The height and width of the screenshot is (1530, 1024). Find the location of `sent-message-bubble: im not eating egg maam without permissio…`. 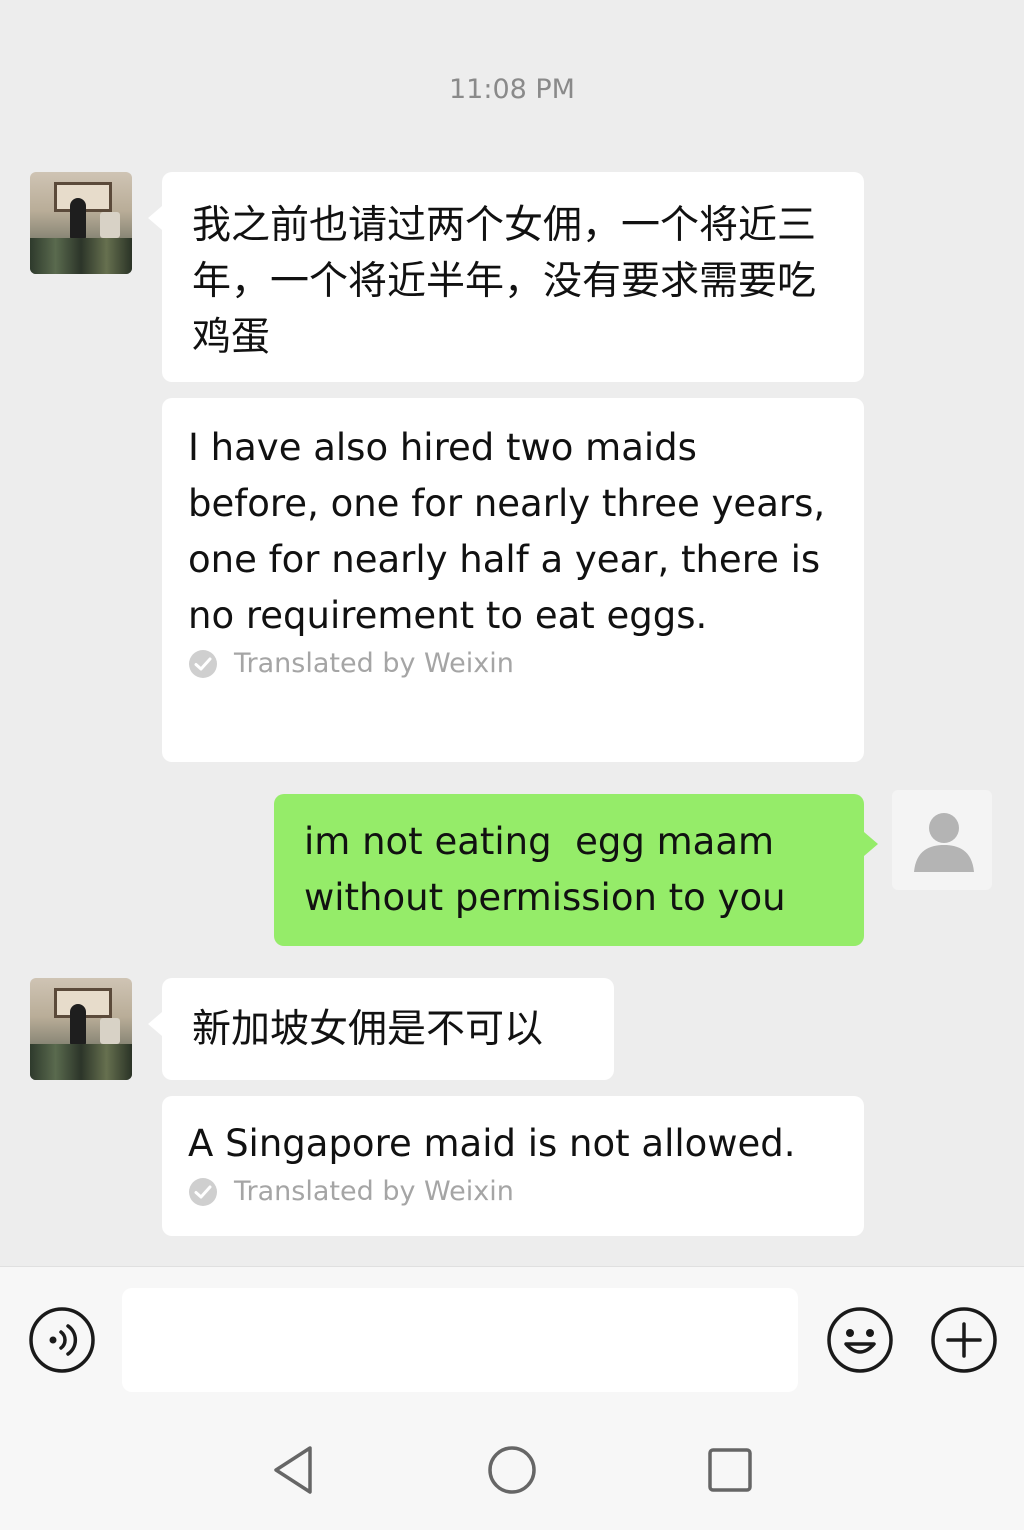

sent-message-bubble: im not eating egg maam without permissio… is located at coordinates (576, 870).